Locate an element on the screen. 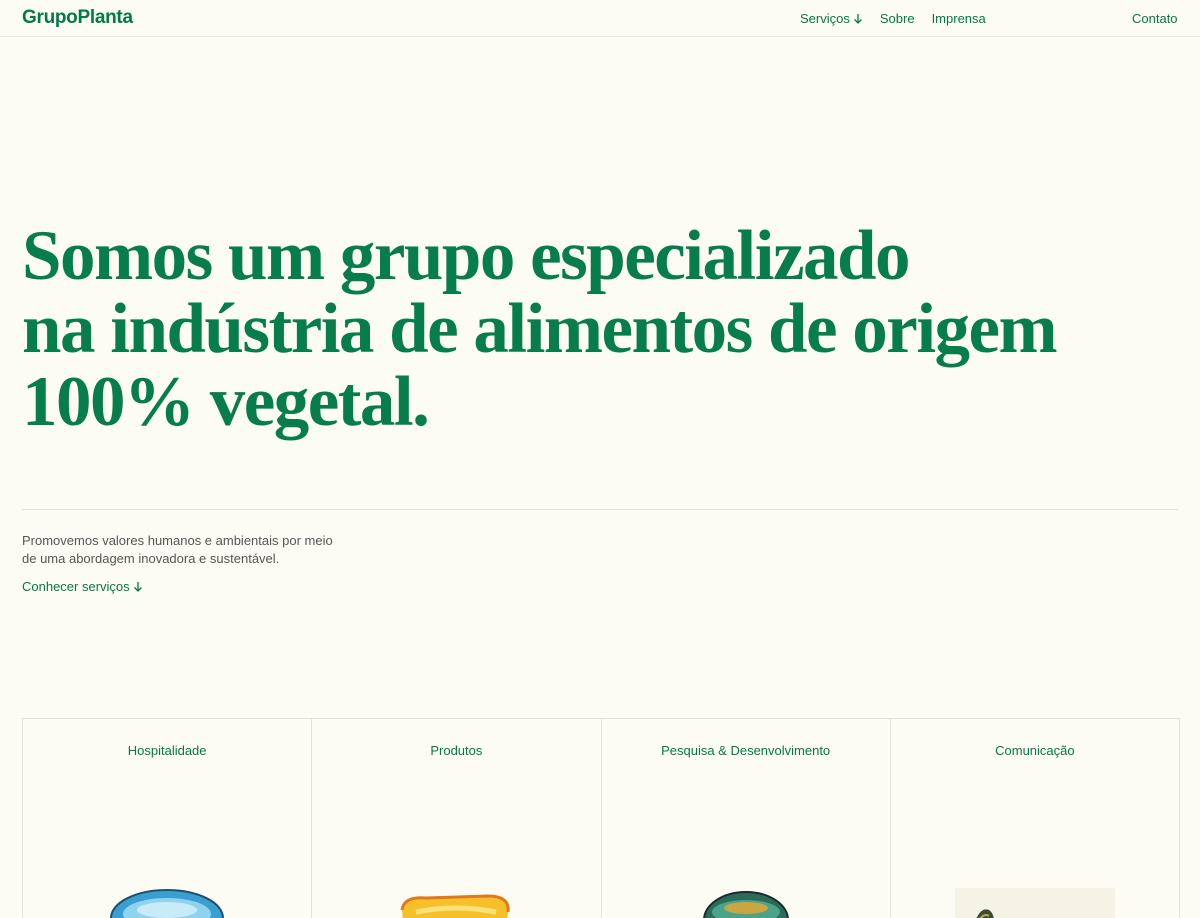 The height and width of the screenshot is (918, 1200). nav-servicos: Serviços is located at coordinates (831, 18).